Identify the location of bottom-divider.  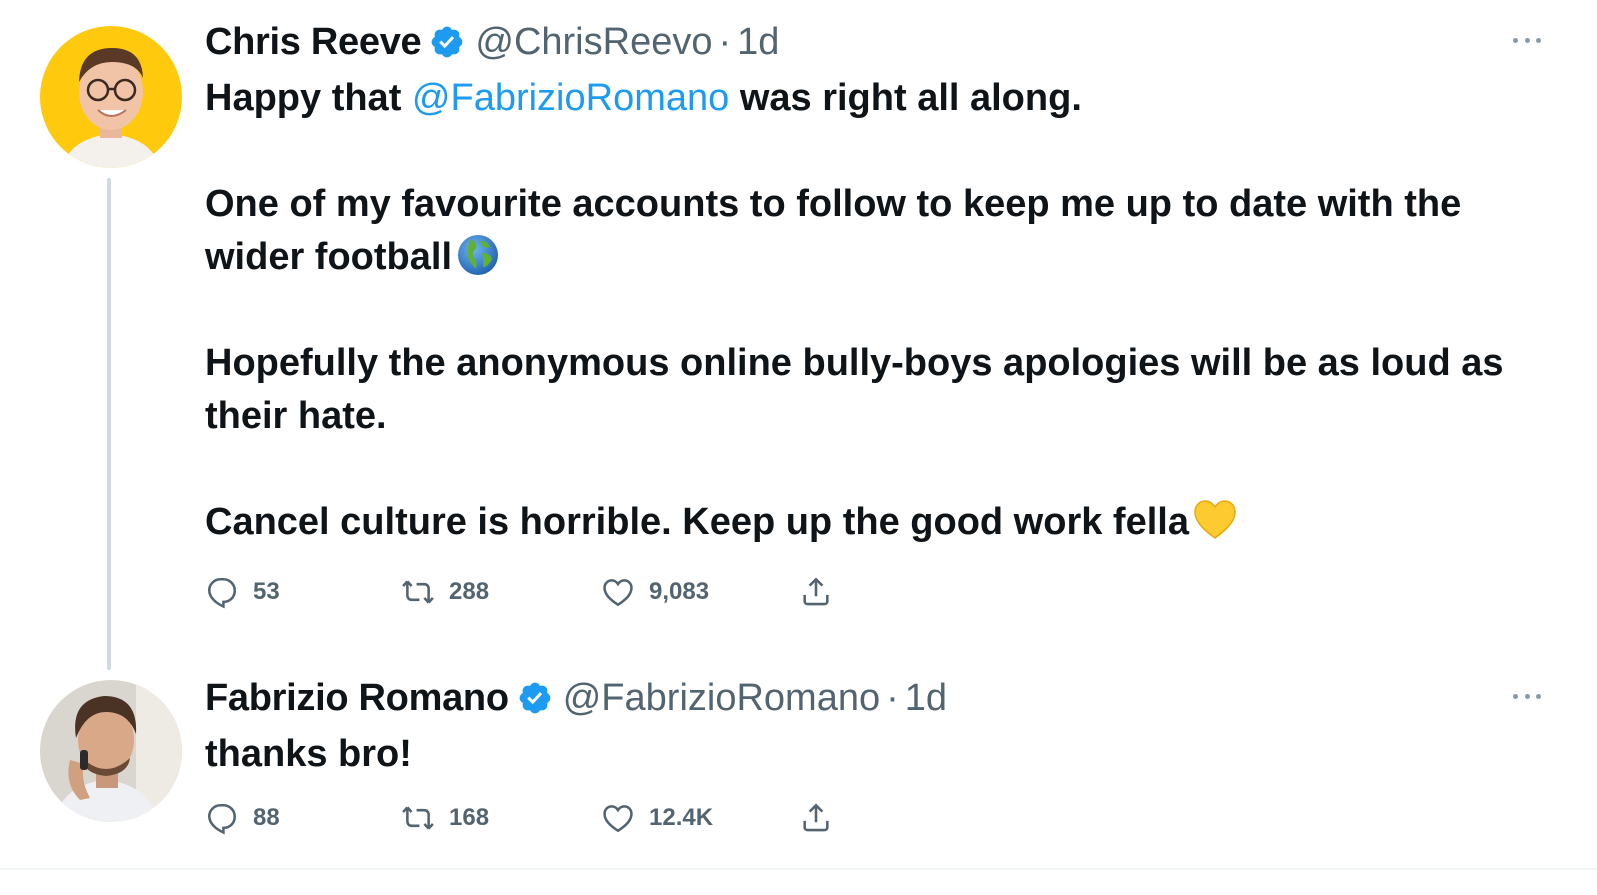
(798, 869).